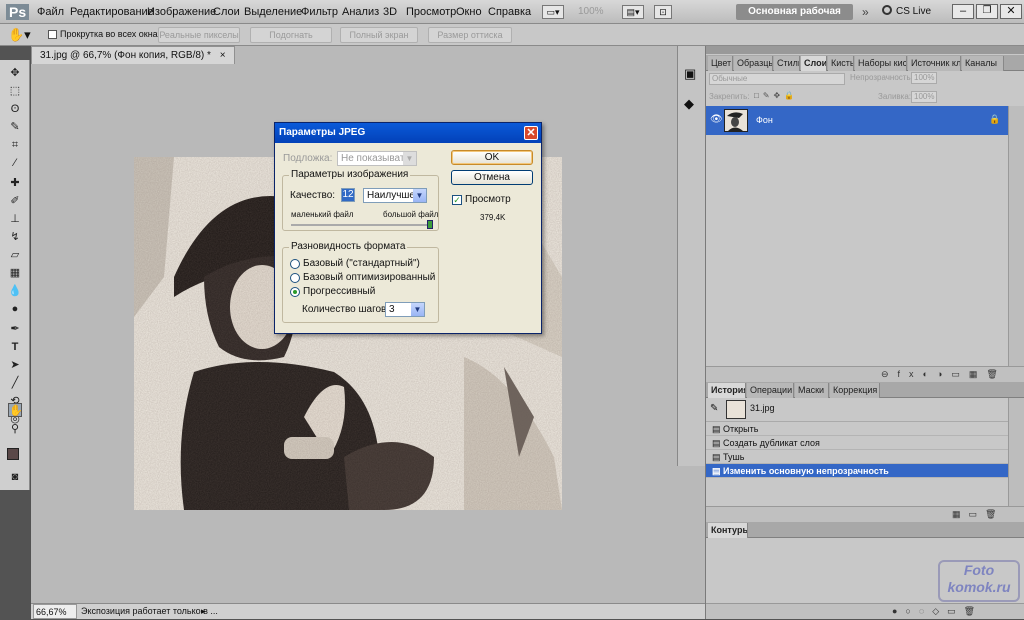  Describe the element at coordinates (15, 410) in the screenshot. I see `hand-tool-selected-icon: ✋` at that location.